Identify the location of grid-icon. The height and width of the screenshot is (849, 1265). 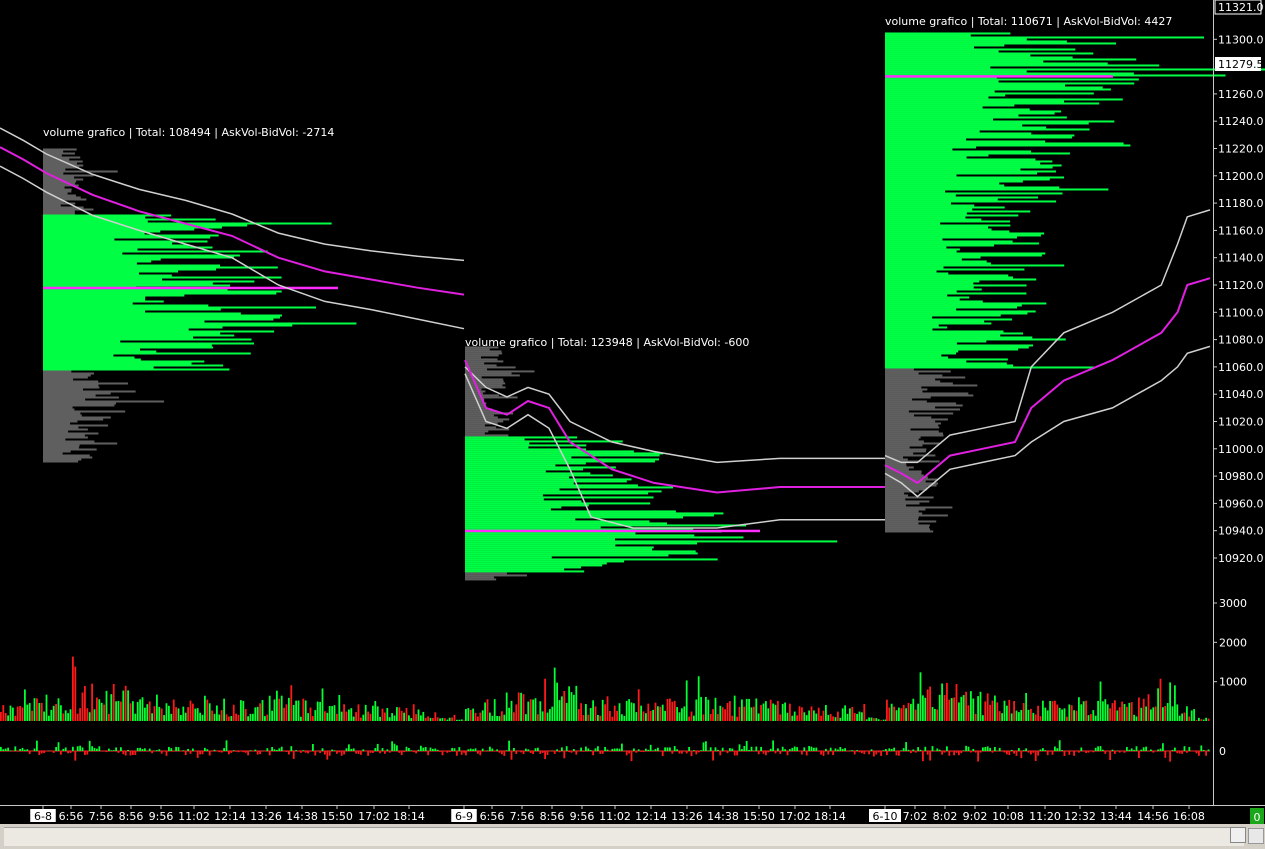
(1256, 836).